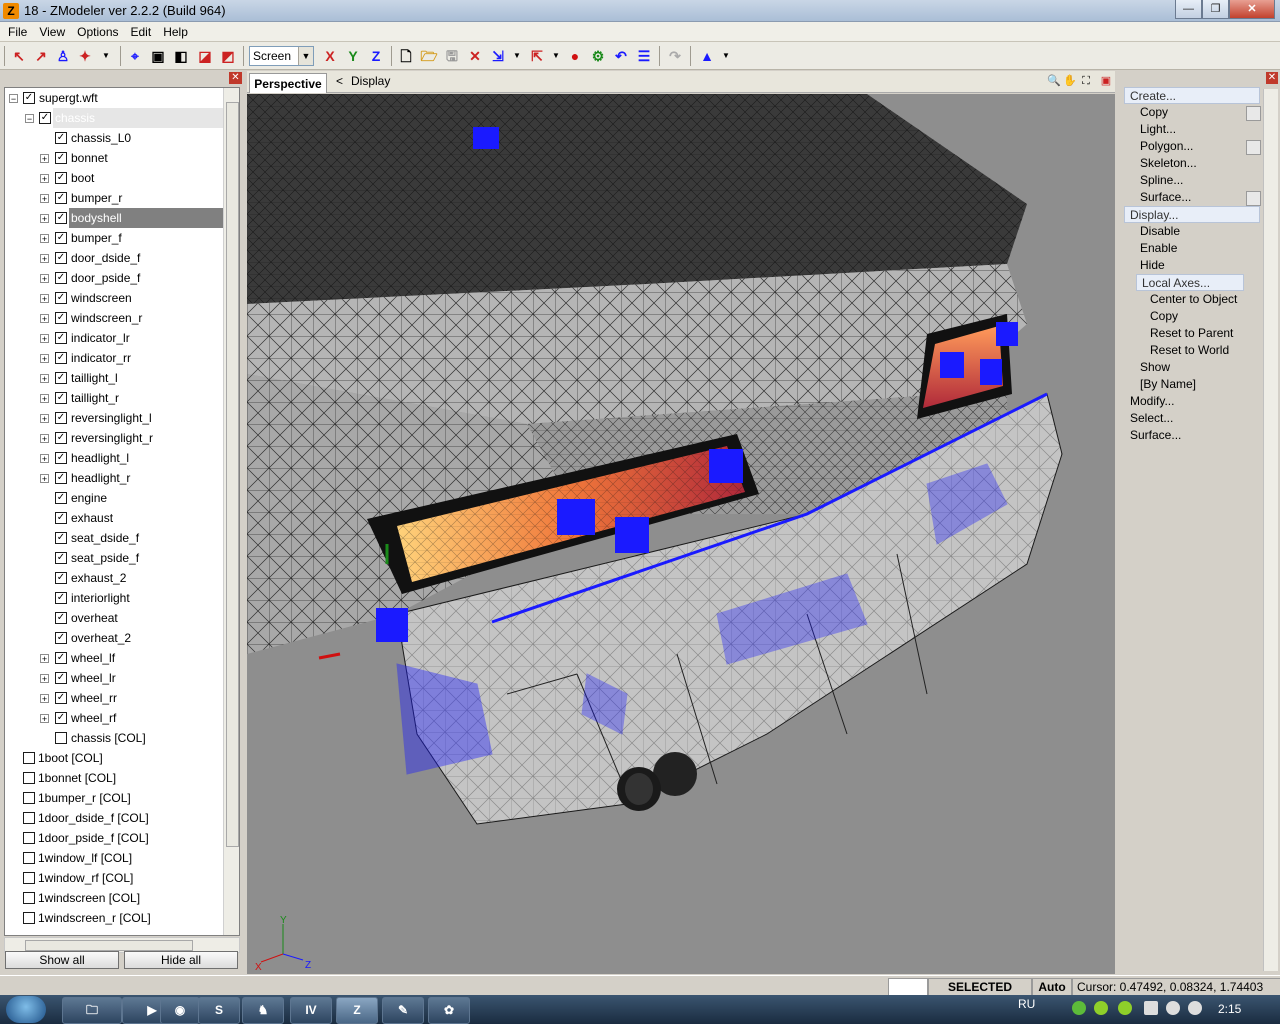  Describe the element at coordinates (114, 458) in the screenshot. I see `tree-item-child: + ✓ headlight_l` at that location.